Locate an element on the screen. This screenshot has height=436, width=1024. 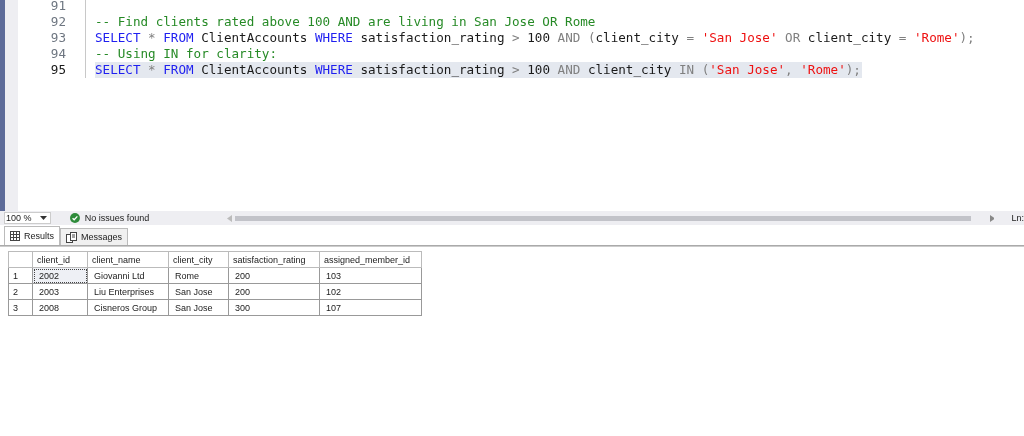
table-cell: Rome is located at coordinates (198, 275).